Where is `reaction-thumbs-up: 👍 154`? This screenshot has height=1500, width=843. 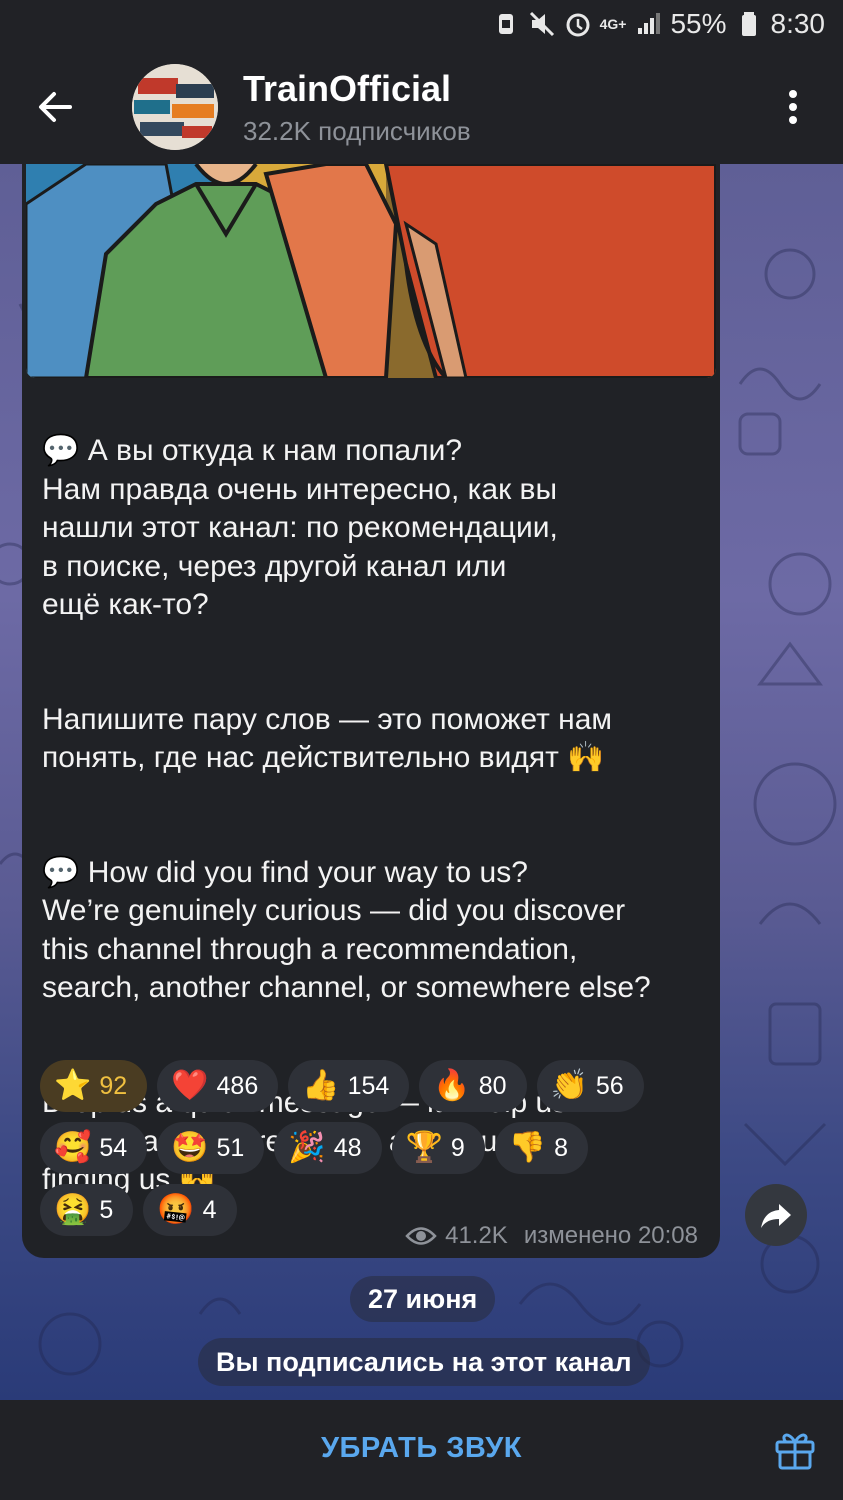 reaction-thumbs-up: 👍 154 is located at coordinates (349, 1086).